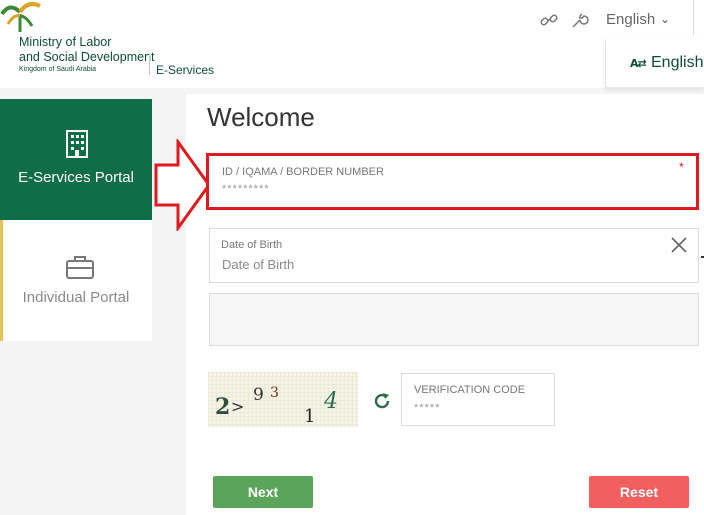  What do you see at coordinates (454, 319) in the screenshot?
I see `empty-field` at bounding box center [454, 319].